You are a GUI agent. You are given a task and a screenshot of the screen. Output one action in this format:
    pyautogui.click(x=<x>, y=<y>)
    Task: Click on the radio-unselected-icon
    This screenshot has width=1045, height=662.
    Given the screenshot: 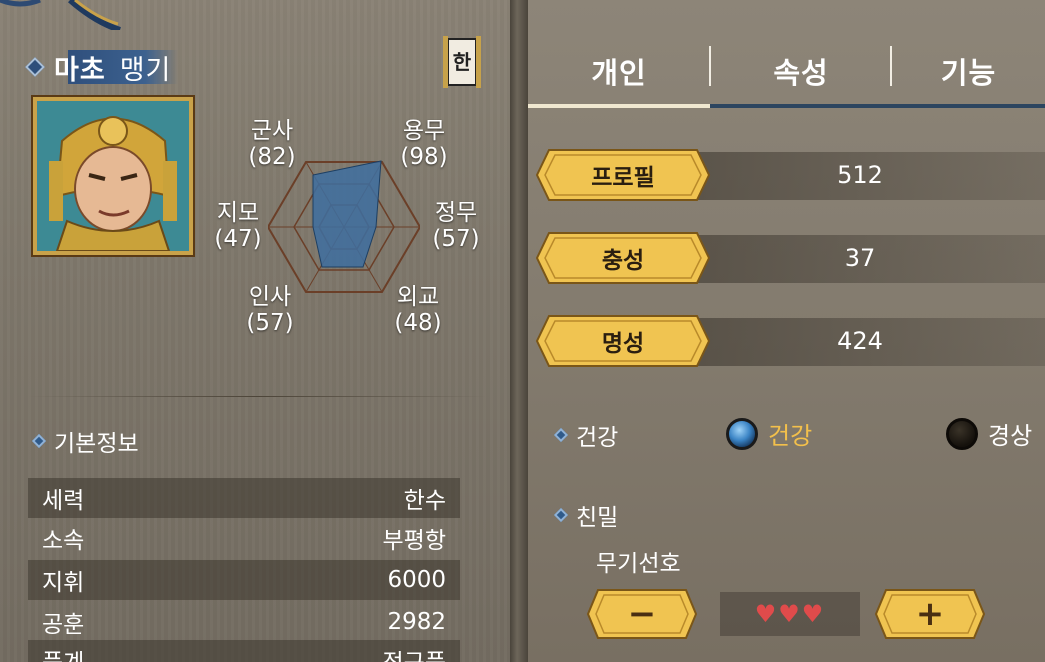 What is the action you would take?
    pyautogui.click(x=962, y=433)
    